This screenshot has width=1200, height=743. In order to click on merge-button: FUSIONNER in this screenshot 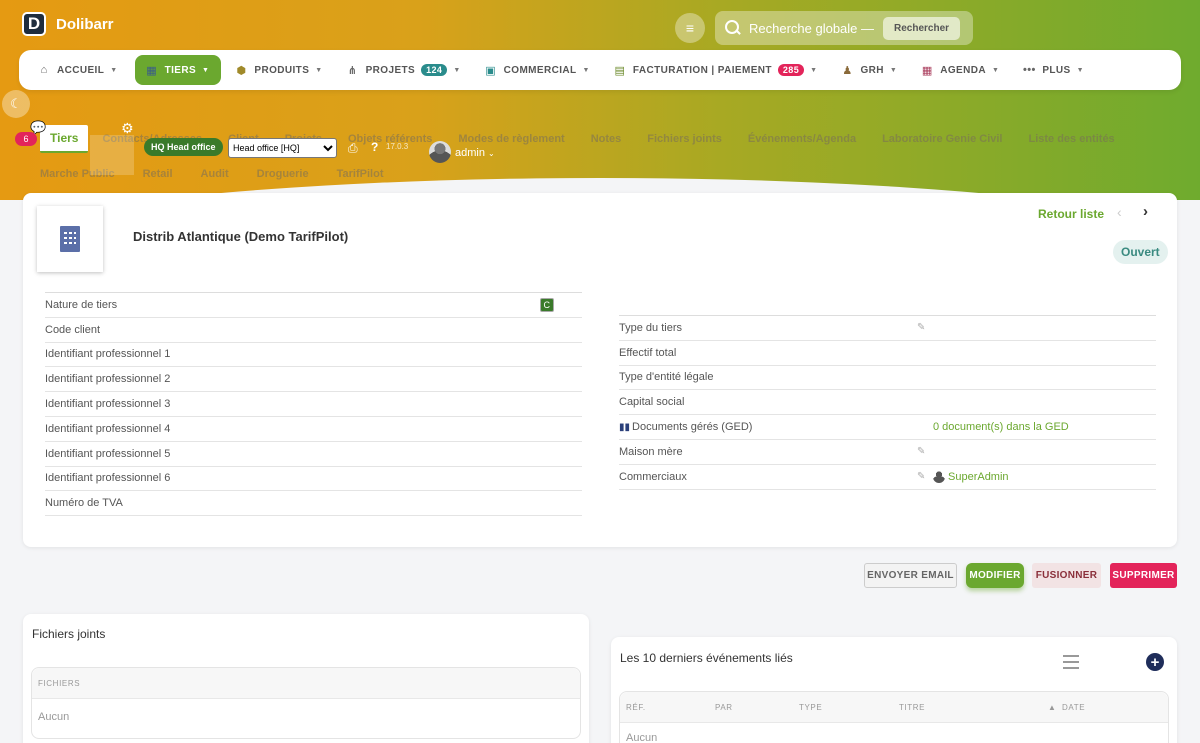, I will do `click(1066, 575)`.